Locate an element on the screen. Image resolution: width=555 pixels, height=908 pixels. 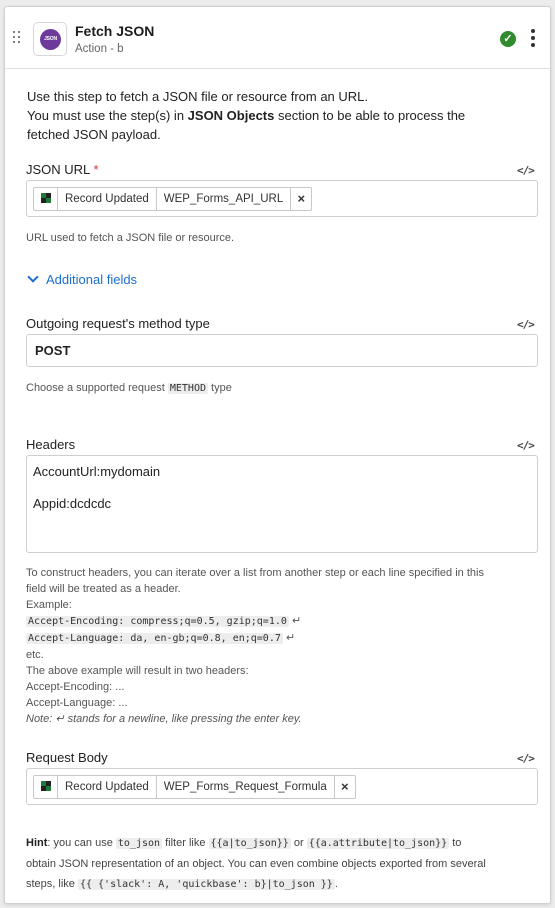
json-logo: JSON is located at coordinates (50, 39).